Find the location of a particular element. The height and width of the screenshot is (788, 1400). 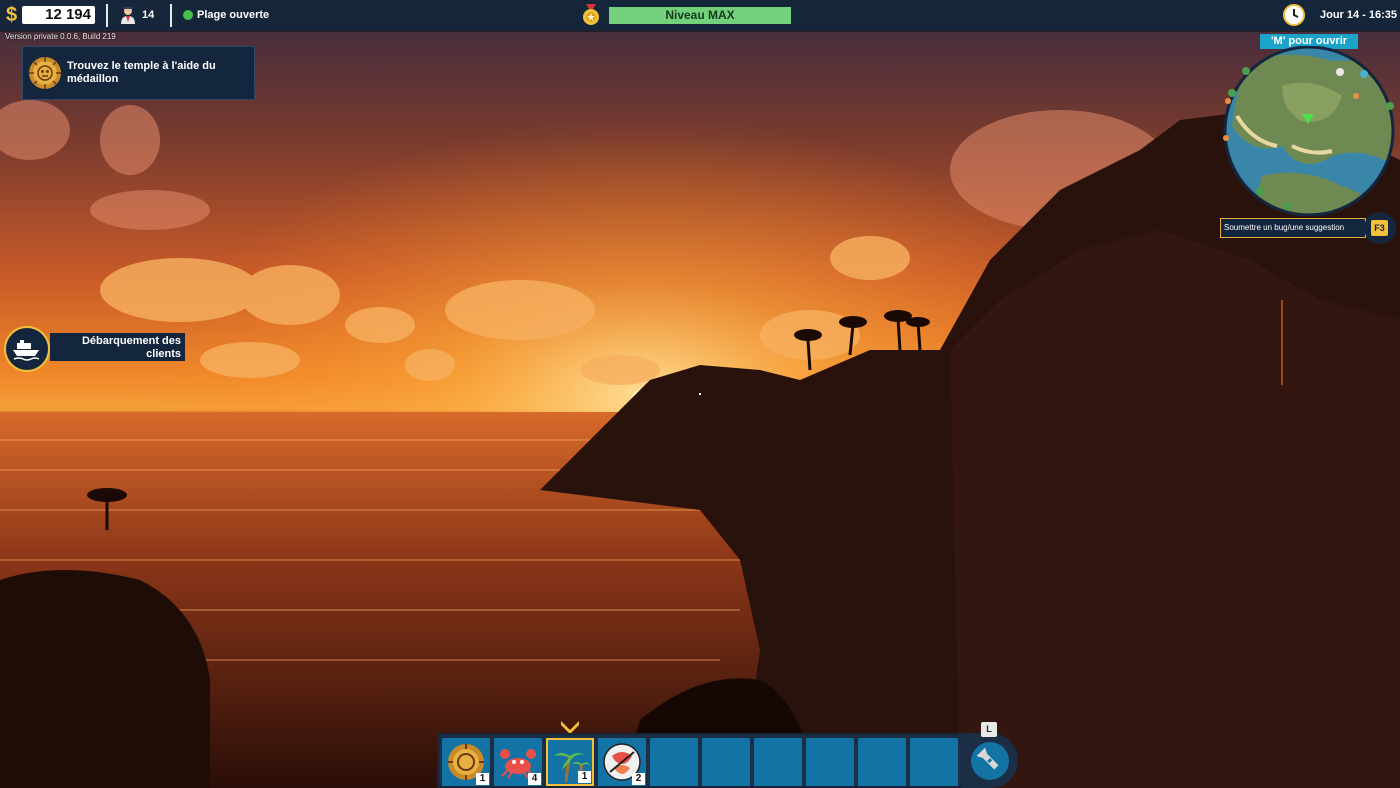

slot-count: 4 is located at coordinates (534, 779).